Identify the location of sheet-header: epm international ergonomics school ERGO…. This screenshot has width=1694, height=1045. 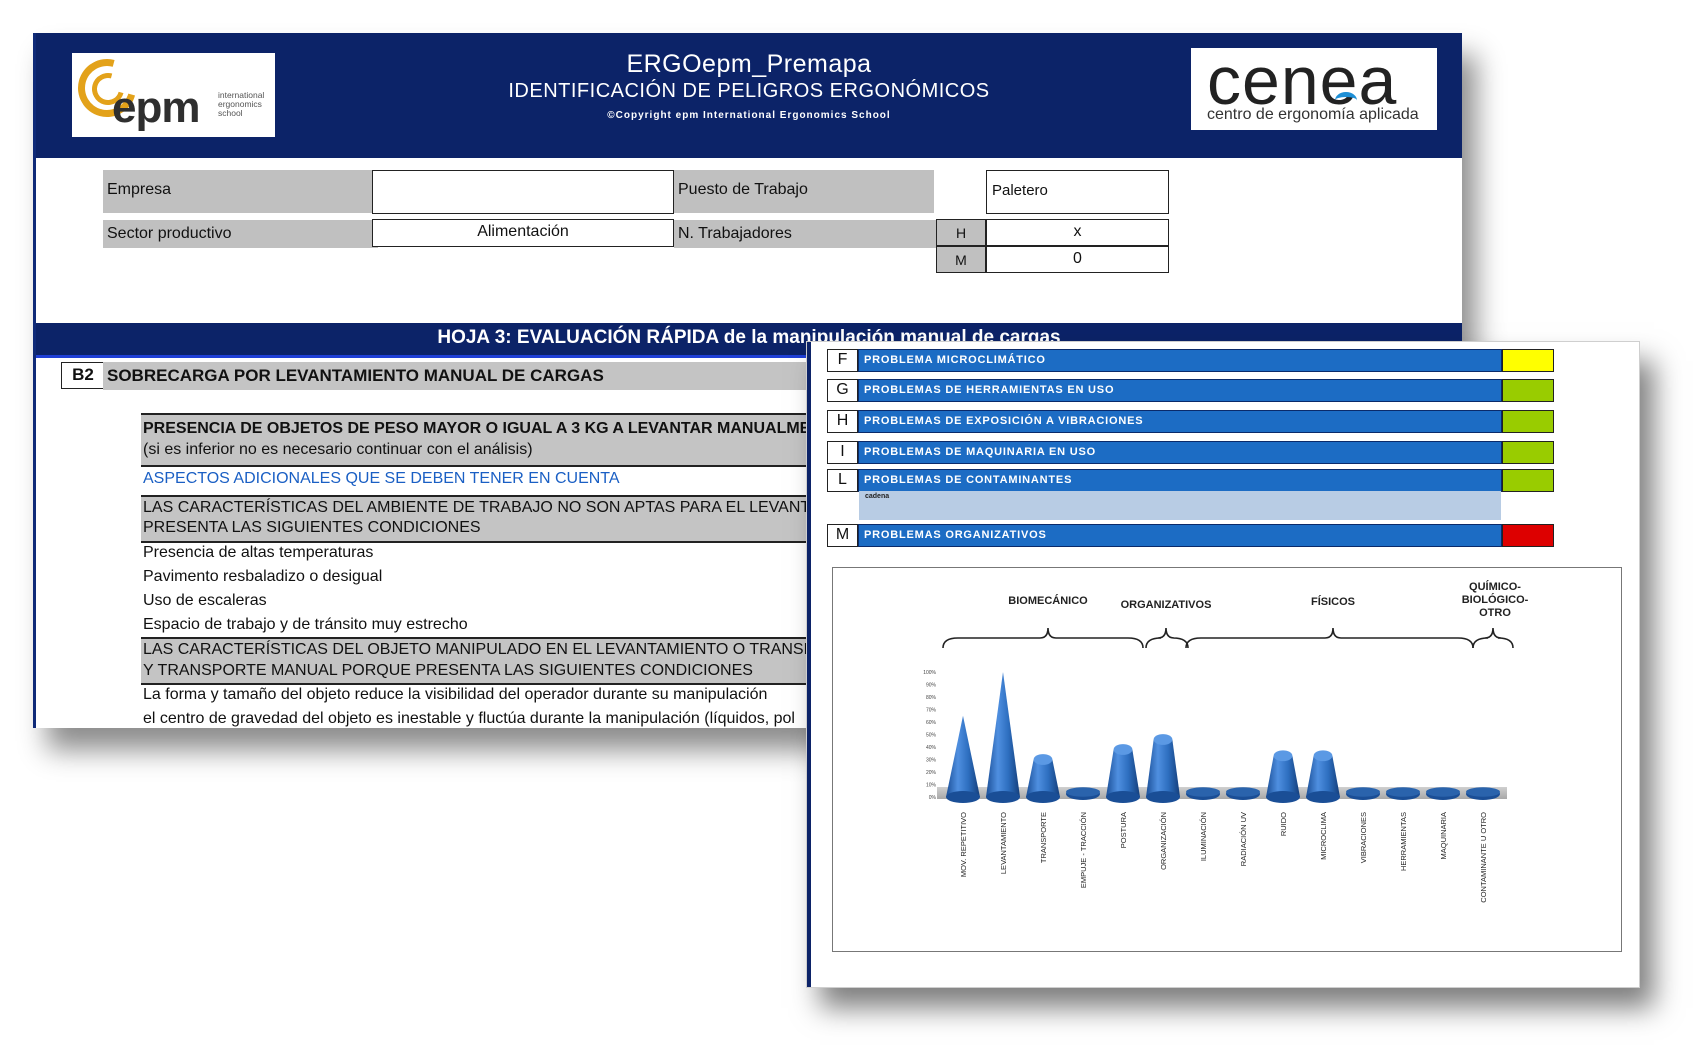
(749, 95).